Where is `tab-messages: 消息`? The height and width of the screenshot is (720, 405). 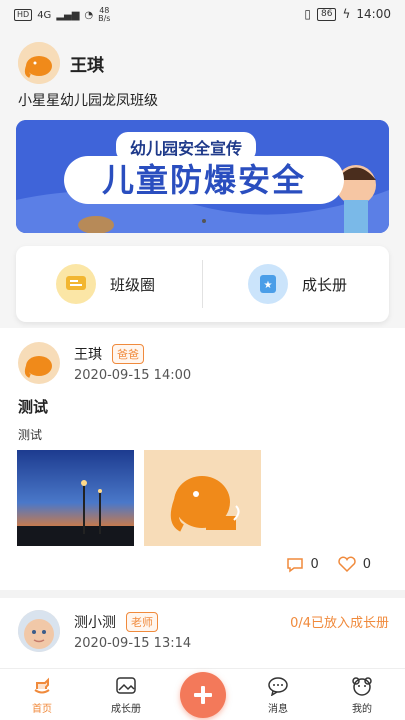
tab-messages: 消息 is located at coordinates (278, 695).